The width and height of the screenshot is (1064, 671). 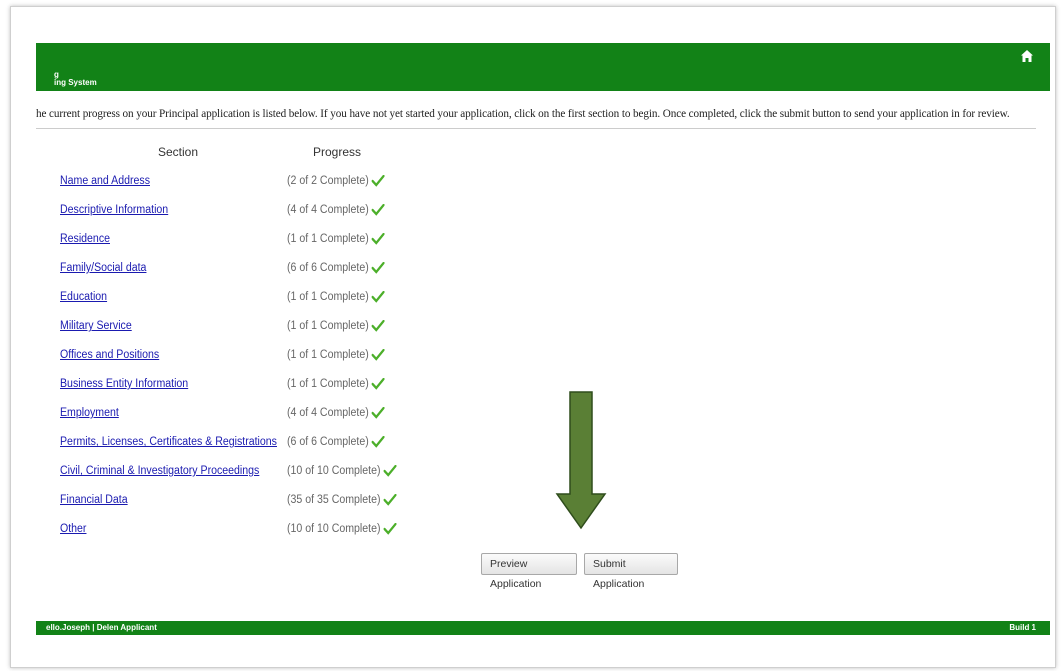 I want to click on section-link: Descriptive Information, so click(x=114, y=210).